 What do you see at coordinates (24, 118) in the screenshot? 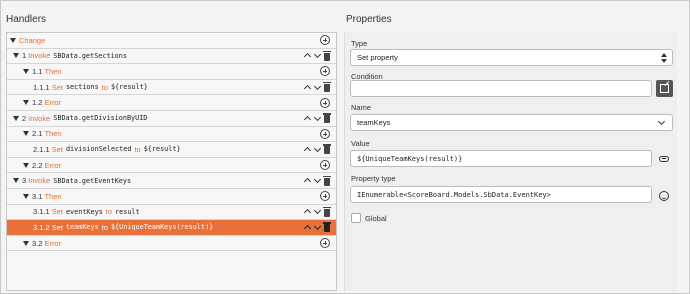
I see `tree-row-num: 2` at bounding box center [24, 118].